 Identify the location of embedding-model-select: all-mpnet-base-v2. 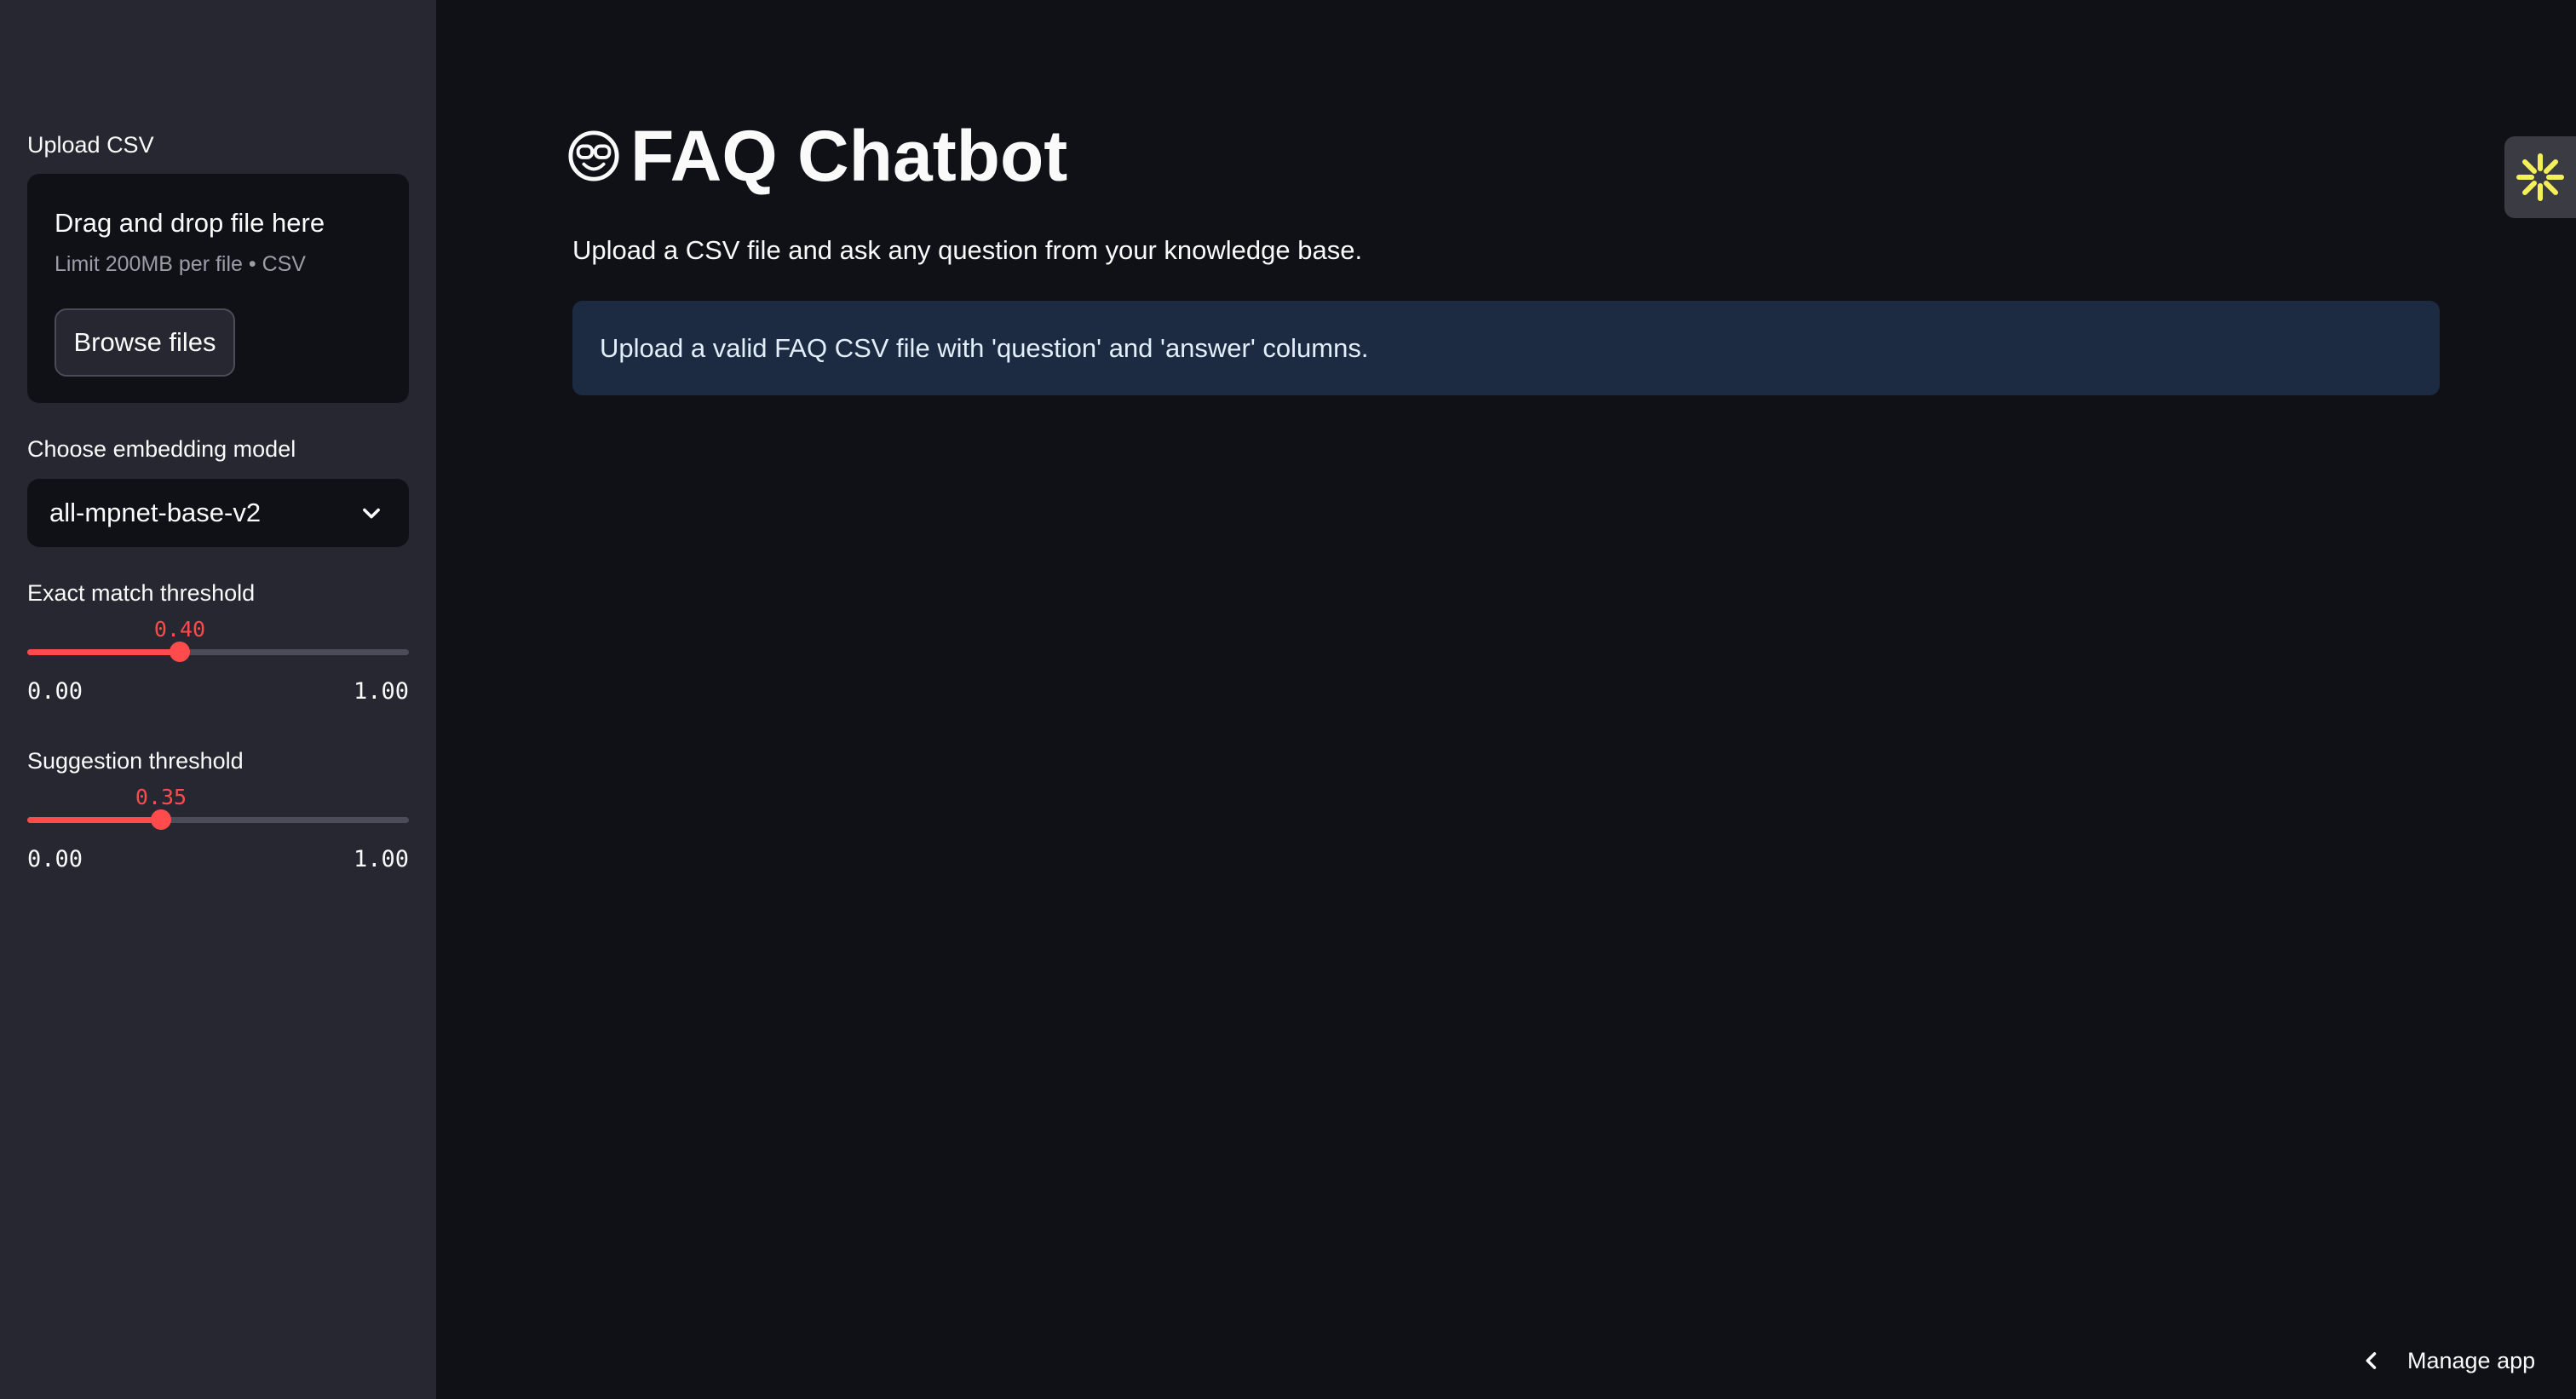
(218, 513).